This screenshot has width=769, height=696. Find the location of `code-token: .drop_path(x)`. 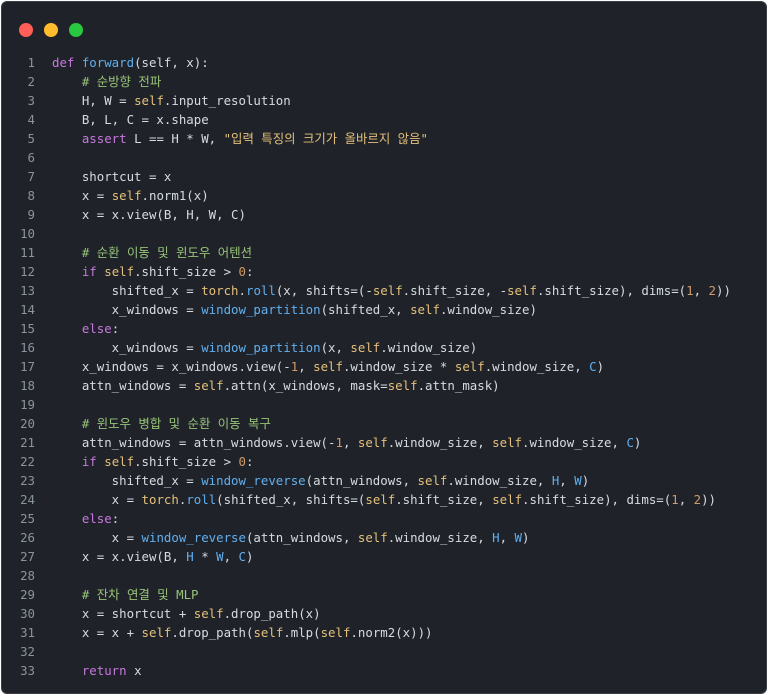

code-token: .drop_path(x) is located at coordinates (272, 613).